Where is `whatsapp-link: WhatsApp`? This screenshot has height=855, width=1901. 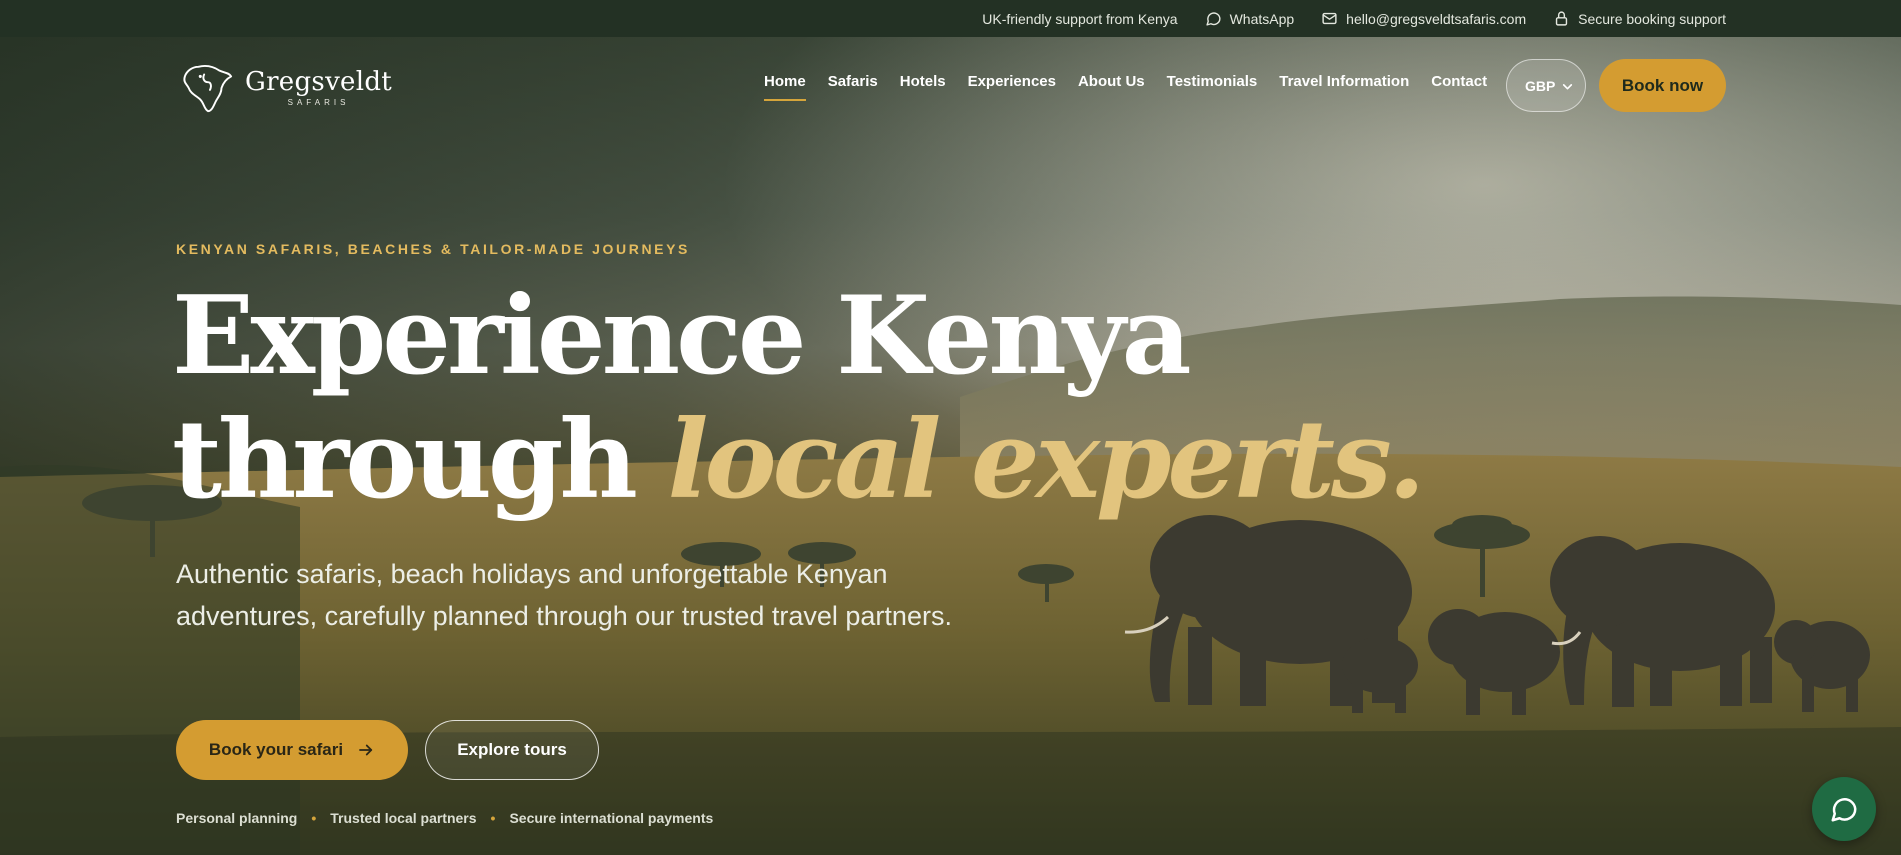
whatsapp-link: WhatsApp is located at coordinates (1250, 18).